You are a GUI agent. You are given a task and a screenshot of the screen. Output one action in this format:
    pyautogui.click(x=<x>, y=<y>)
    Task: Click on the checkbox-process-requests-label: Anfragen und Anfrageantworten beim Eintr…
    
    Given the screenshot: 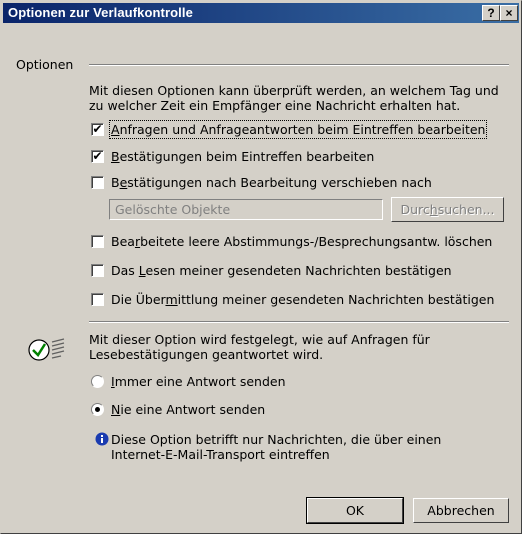 What is the action you would take?
    pyautogui.click(x=298, y=129)
    